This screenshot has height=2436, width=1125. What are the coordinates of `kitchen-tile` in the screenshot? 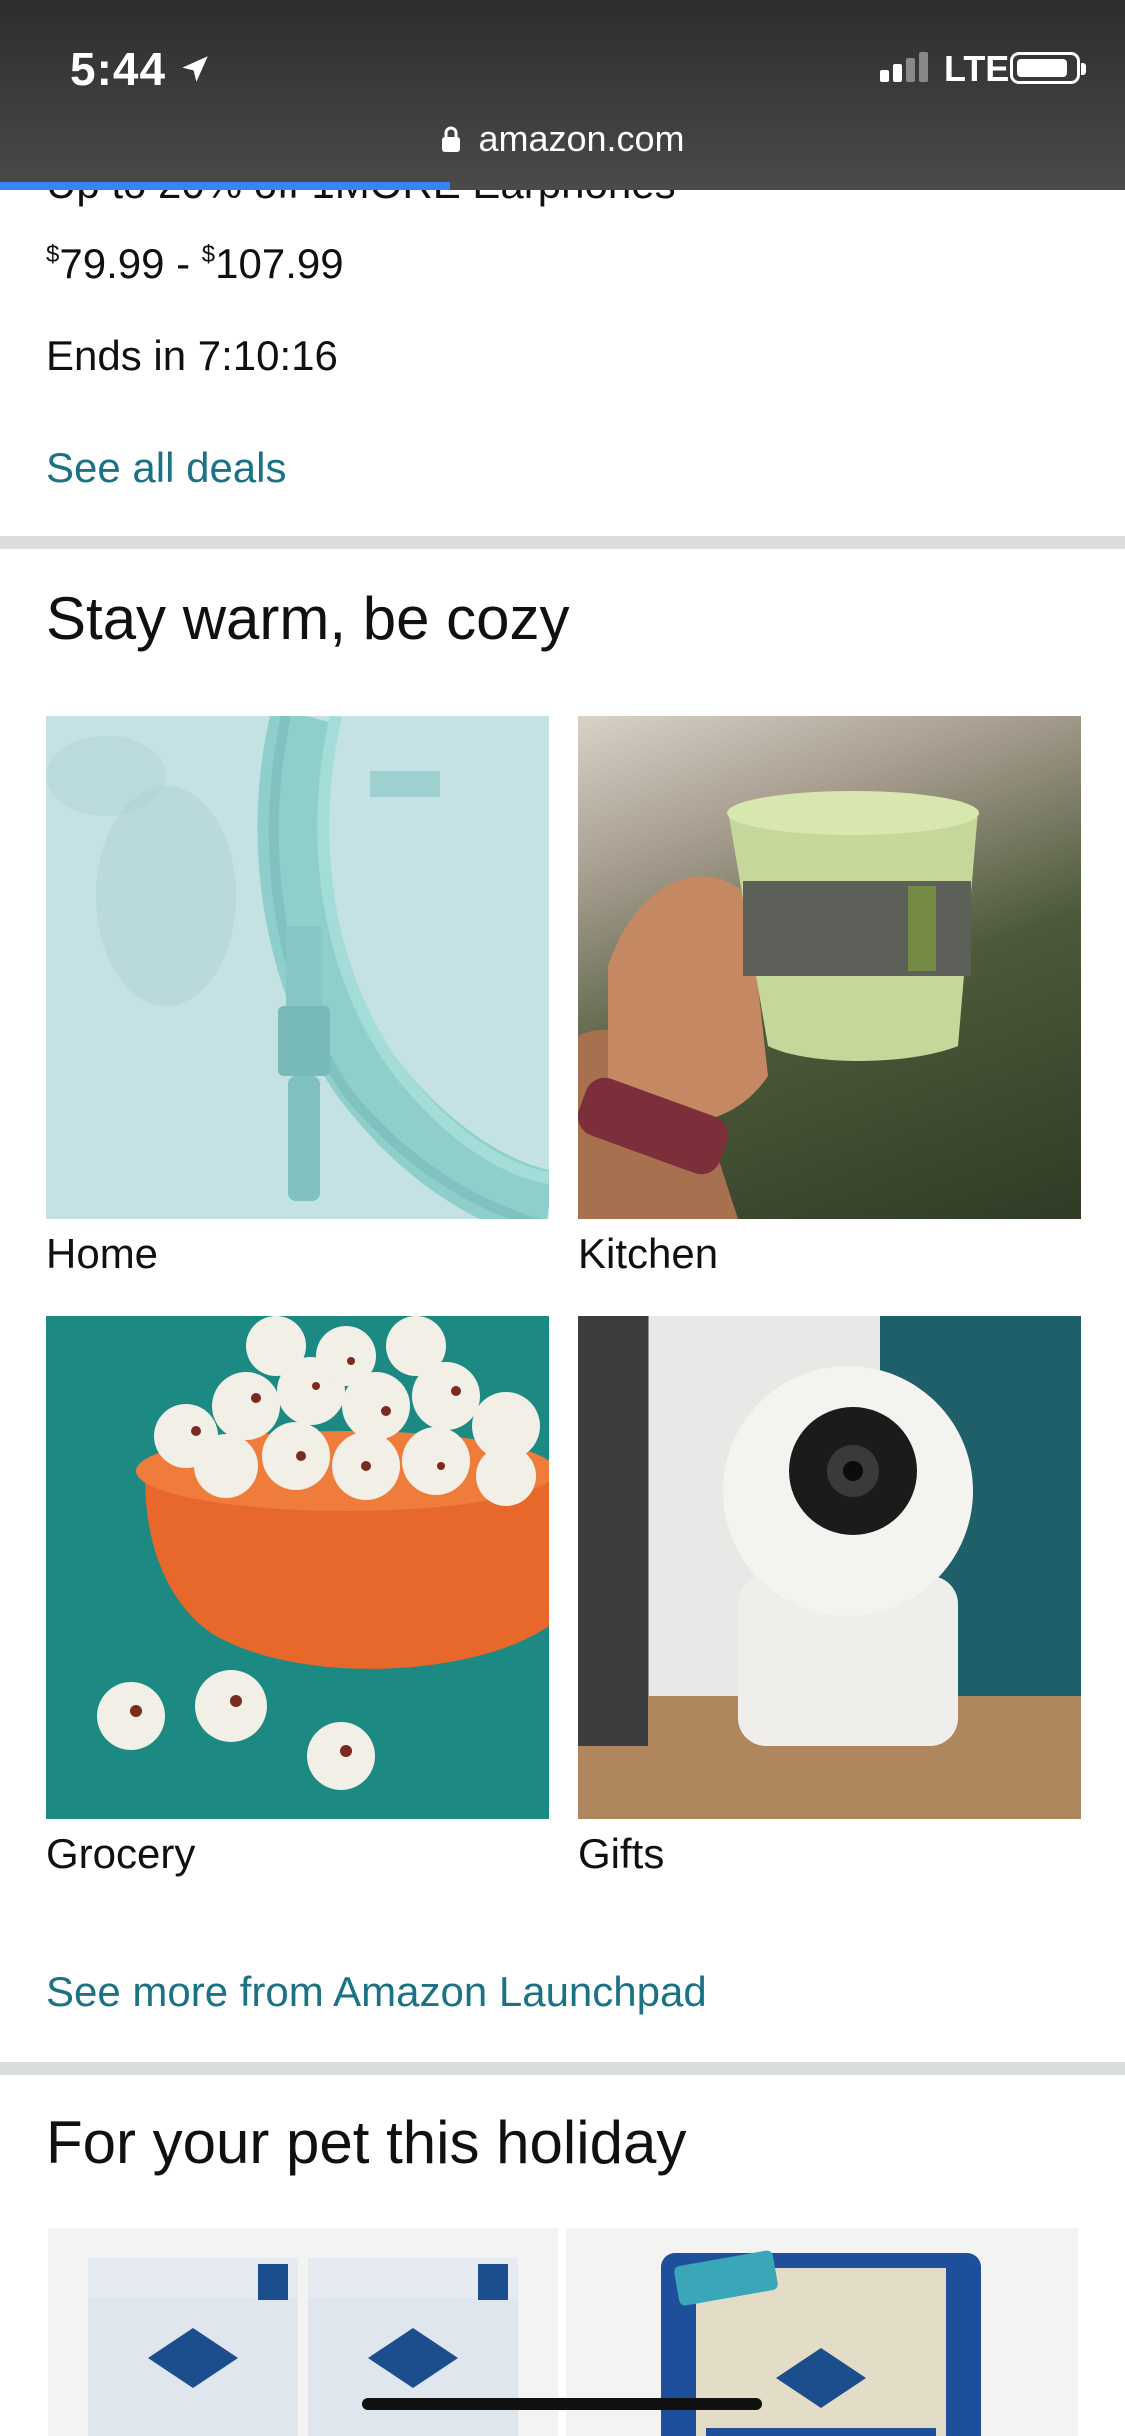 It's located at (829, 967).